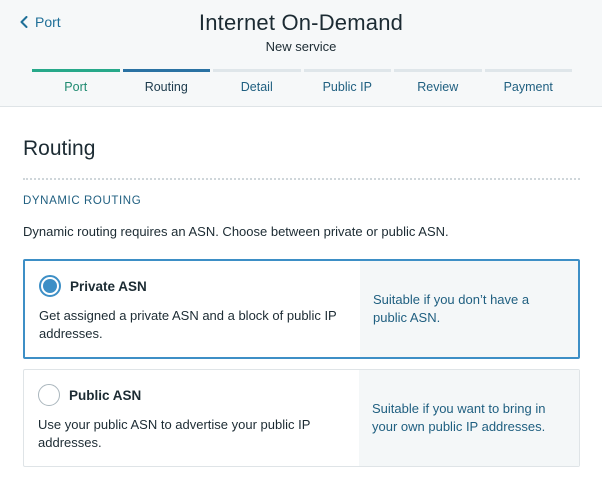 The image size is (602, 480). Describe the element at coordinates (105, 395) in the screenshot. I see `option-title: Public ASN` at that location.